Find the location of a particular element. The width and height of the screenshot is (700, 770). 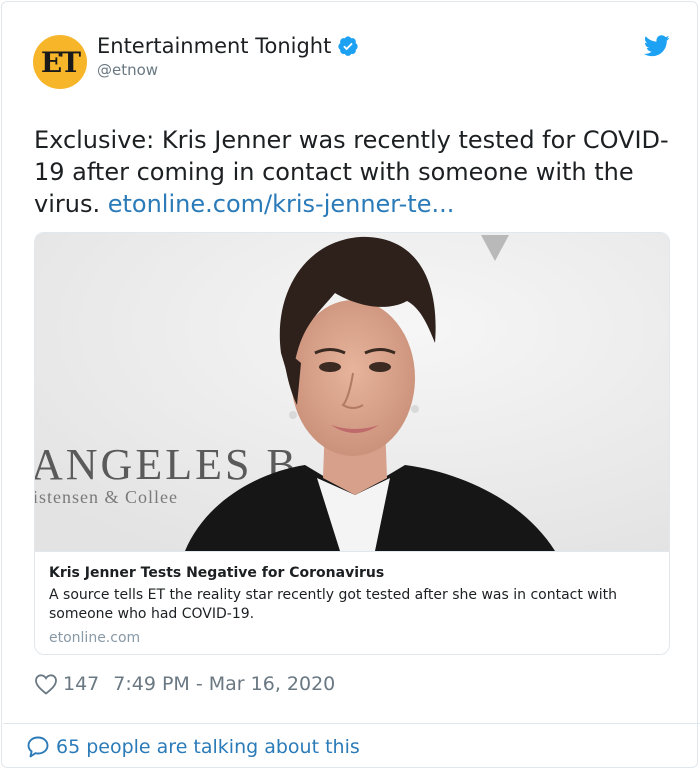

twitter-bird-icon is located at coordinates (657, 46).